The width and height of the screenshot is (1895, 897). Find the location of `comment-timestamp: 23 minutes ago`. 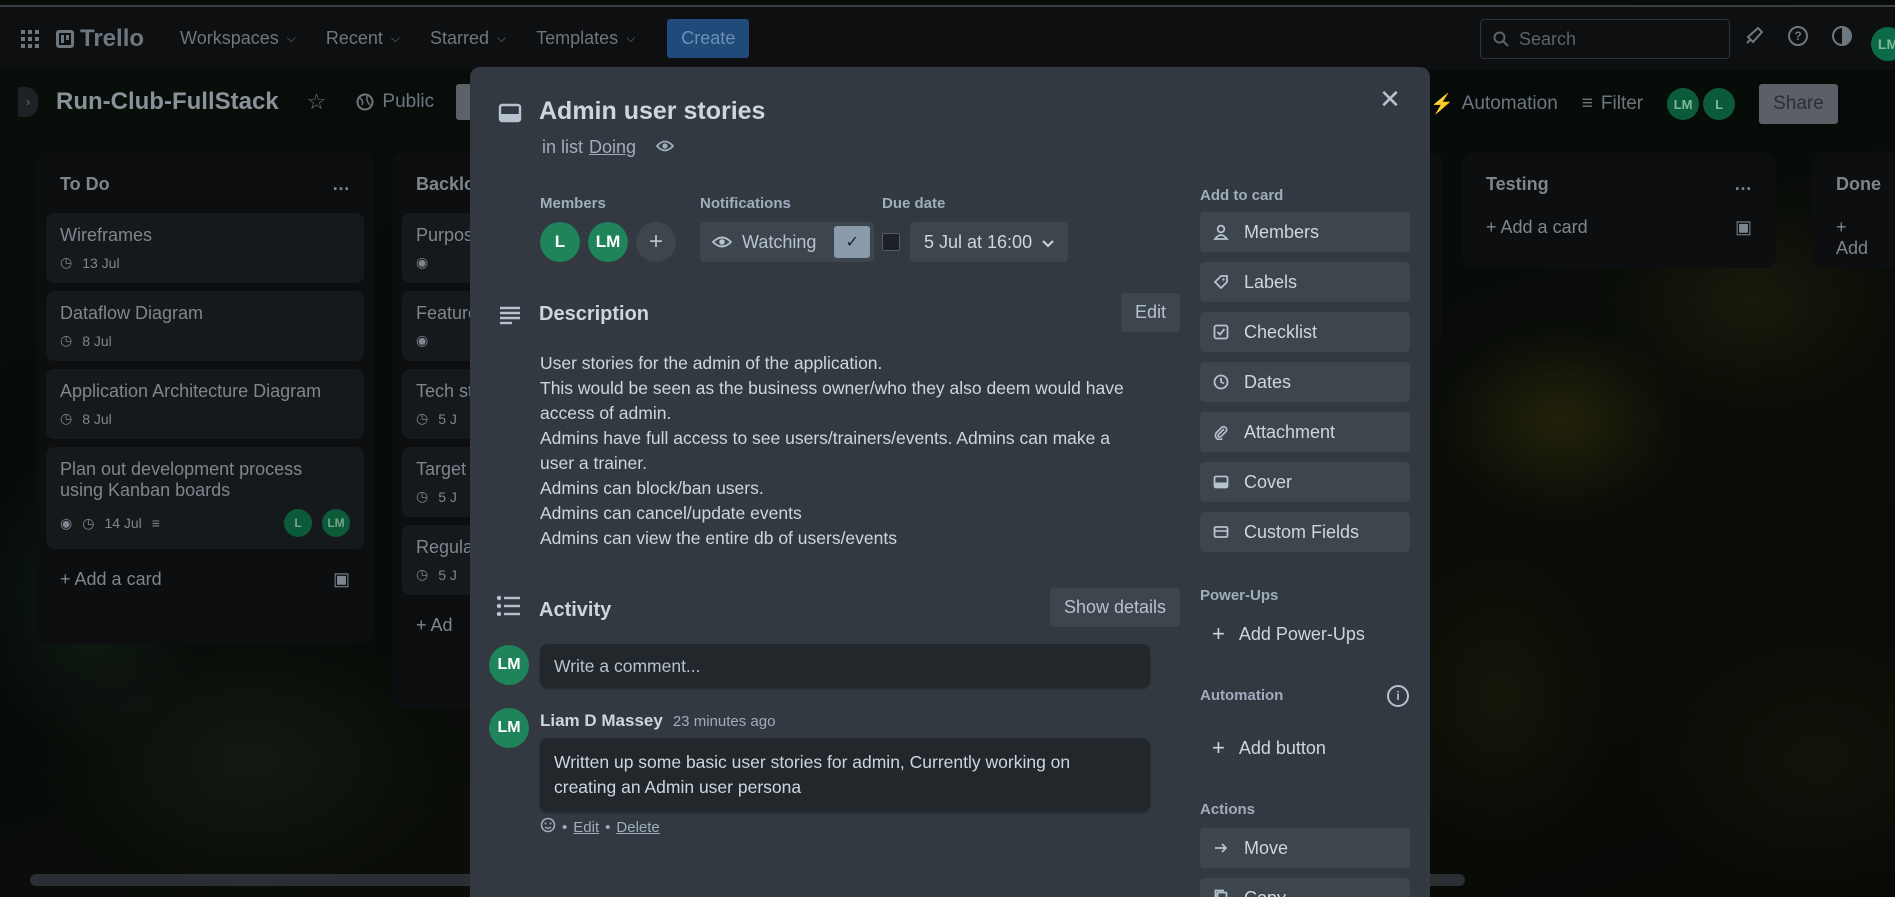

comment-timestamp: 23 minutes ago is located at coordinates (724, 721).